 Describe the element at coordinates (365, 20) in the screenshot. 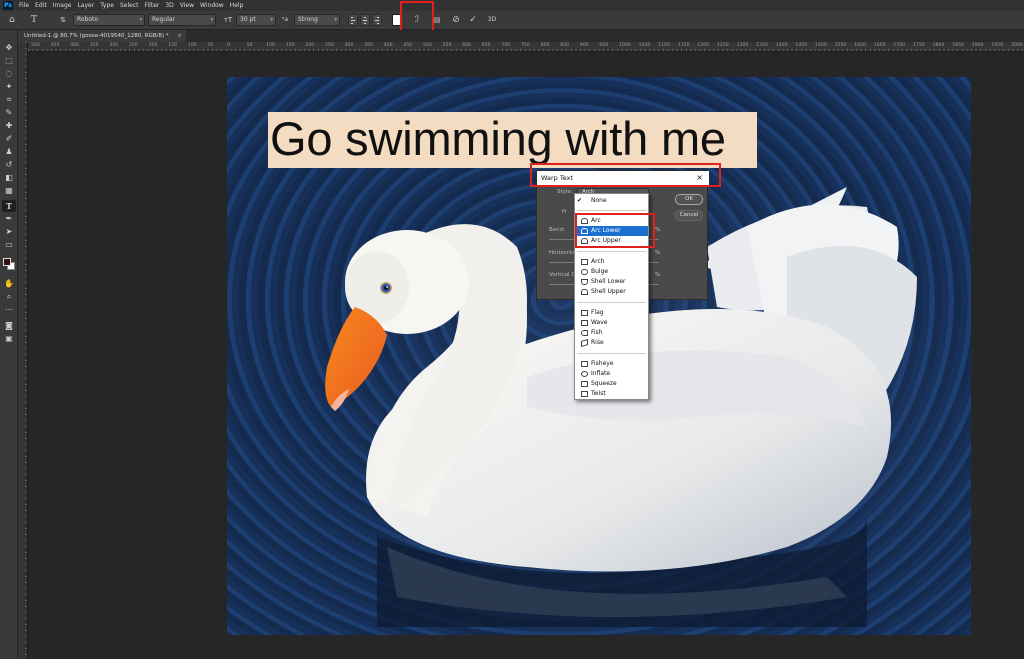

I see `align-center-button` at that location.